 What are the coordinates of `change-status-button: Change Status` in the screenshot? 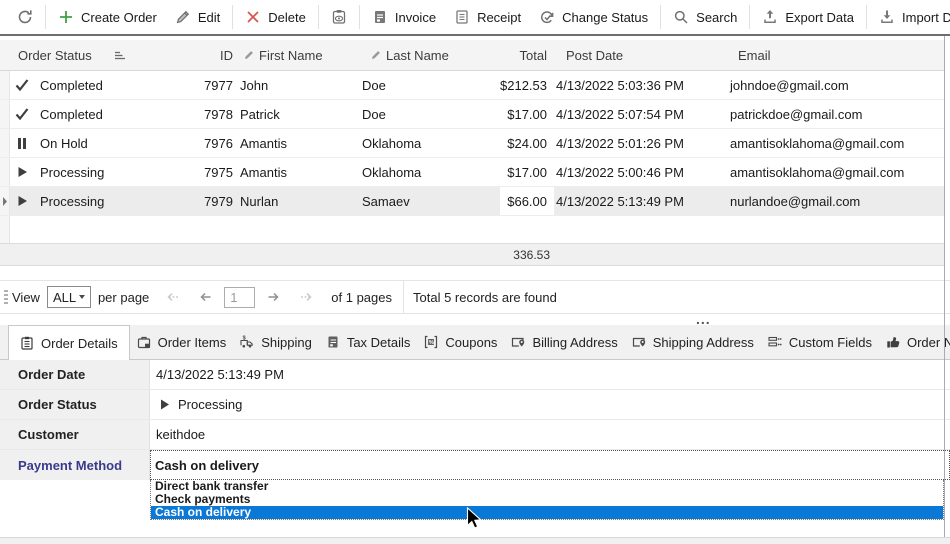 It's located at (593, 17).